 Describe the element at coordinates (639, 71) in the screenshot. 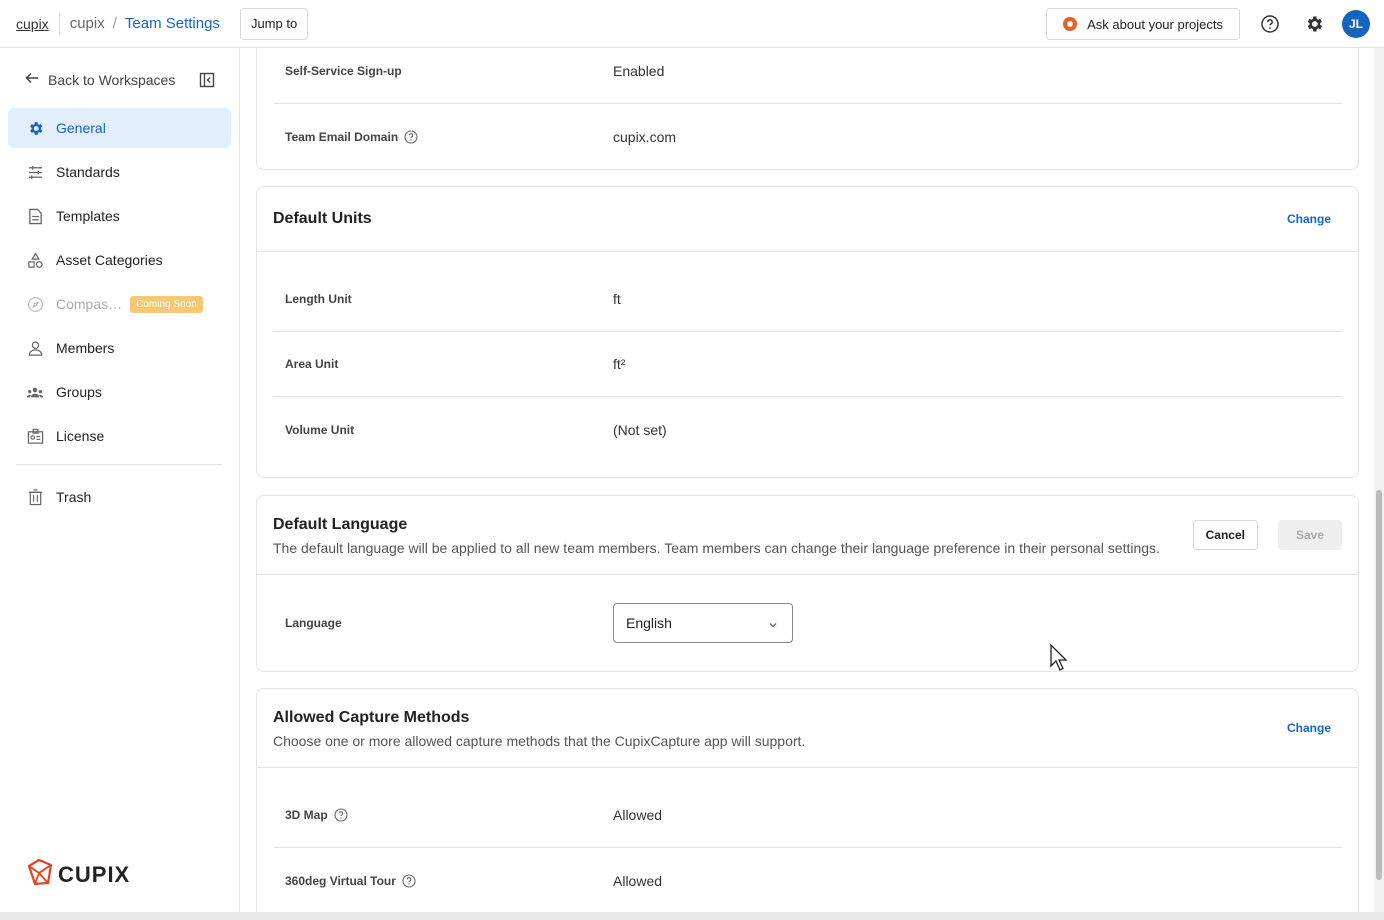

I see `row-value: Enabled` at that location.